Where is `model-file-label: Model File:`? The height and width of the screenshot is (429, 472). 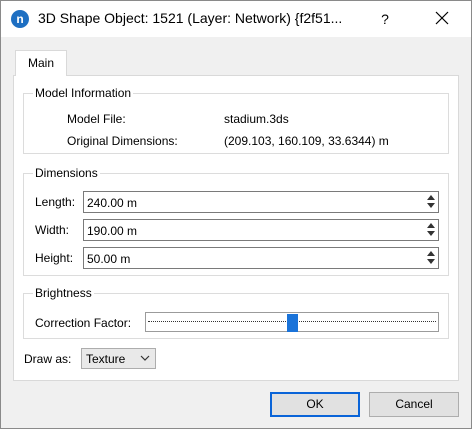 model-file-label: Model File: is located at coordinates (96, 119).